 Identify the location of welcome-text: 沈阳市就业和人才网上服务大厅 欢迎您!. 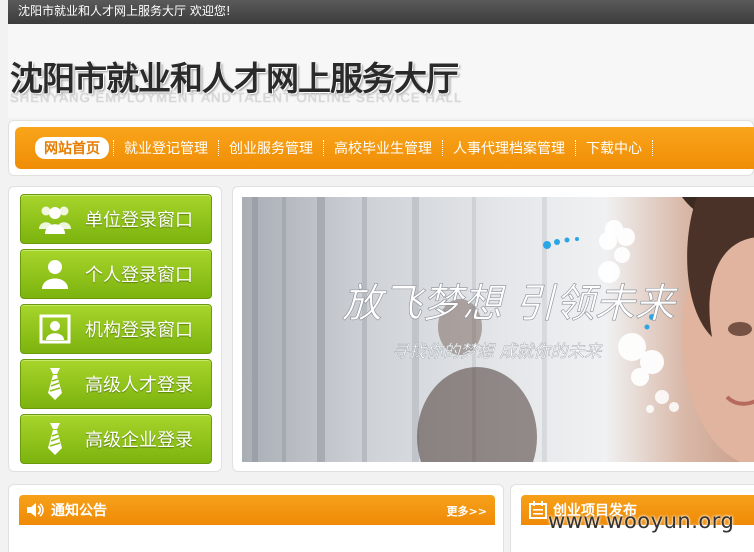
(124, 11).